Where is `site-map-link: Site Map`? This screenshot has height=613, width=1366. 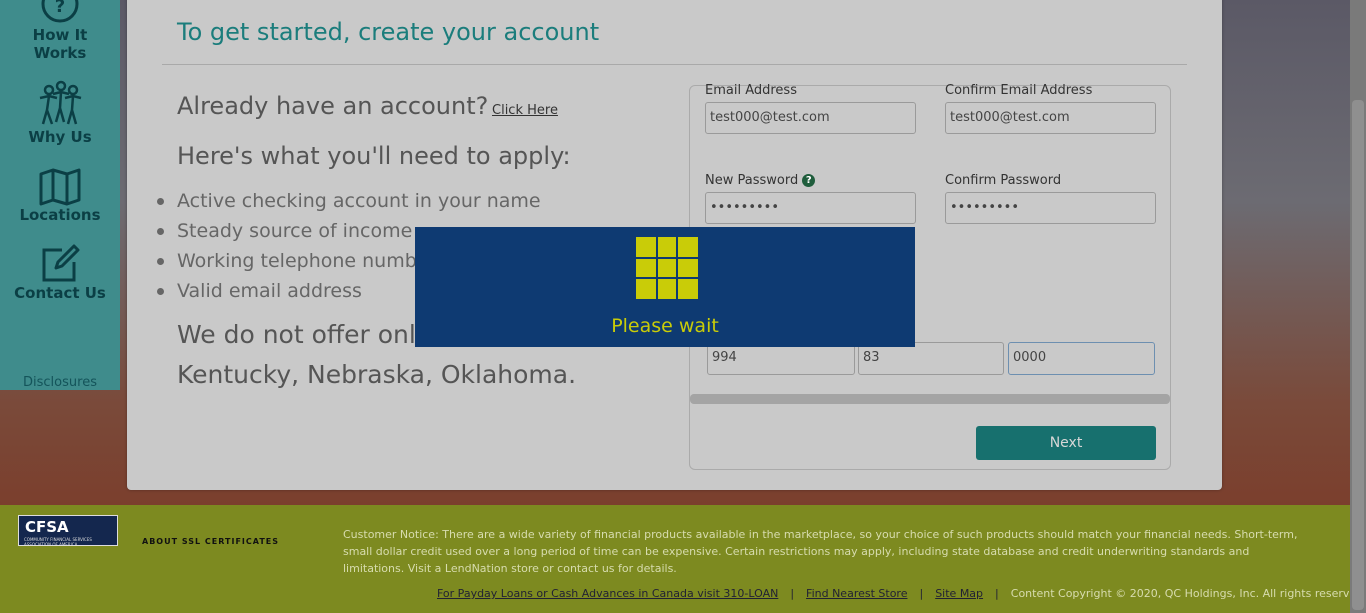
site-map-link: Site Map is located at coordinates (959, 593).